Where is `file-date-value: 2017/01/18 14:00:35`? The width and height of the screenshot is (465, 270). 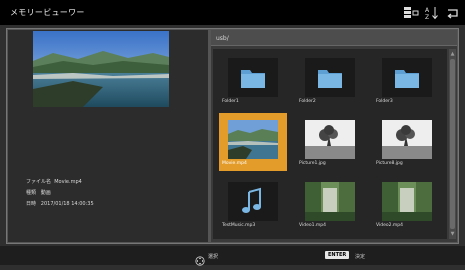
file-date-value: 2017/01/18 14:00:35 is located at coordinates (67, 204).